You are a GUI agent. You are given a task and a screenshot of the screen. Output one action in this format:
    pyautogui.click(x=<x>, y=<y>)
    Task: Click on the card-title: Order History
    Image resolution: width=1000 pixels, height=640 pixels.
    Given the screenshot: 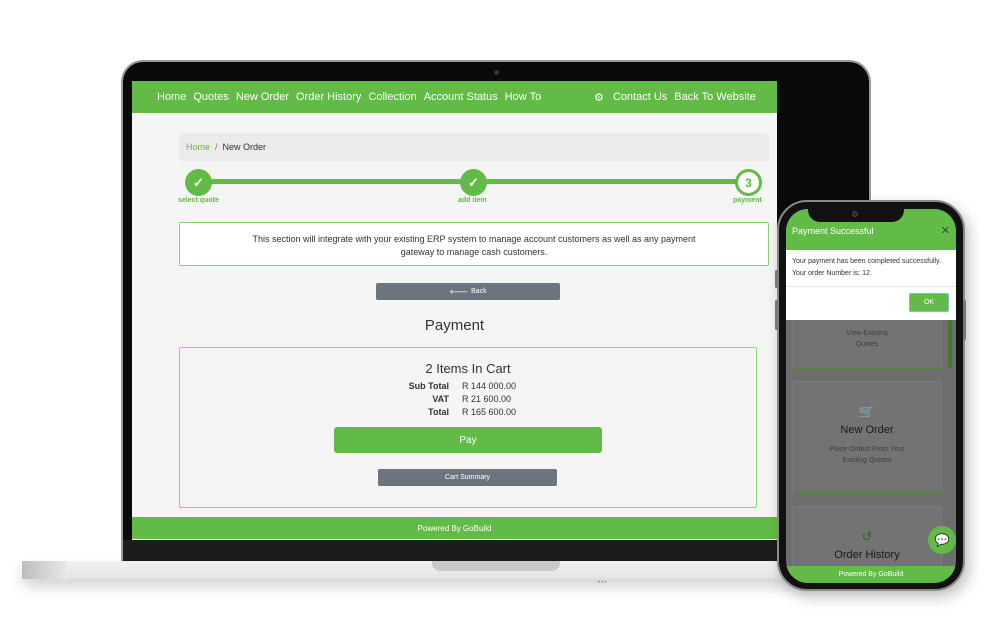 What is the action you would take?
    pyautogui.click(x=867, y=555)
    